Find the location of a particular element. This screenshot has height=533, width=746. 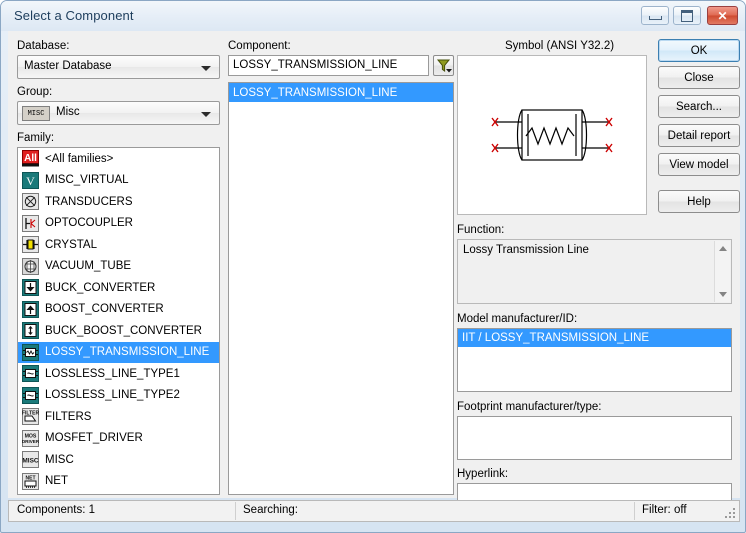

boost-converter-icon is located at coordinates (30, 309).